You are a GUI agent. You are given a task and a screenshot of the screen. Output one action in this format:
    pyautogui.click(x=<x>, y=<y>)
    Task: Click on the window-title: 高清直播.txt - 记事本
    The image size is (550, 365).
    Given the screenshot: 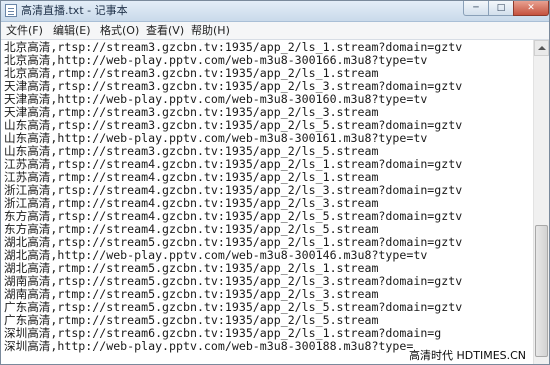 What is the action you would take?
    pyautogui.click(x=74, y=10)
    